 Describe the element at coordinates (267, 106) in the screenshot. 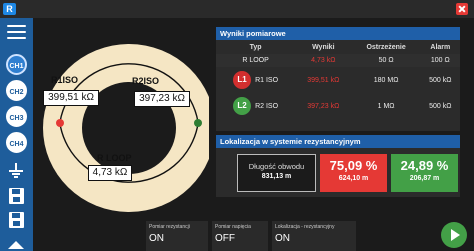

I see `l2-type: R2 ISO` at that location.